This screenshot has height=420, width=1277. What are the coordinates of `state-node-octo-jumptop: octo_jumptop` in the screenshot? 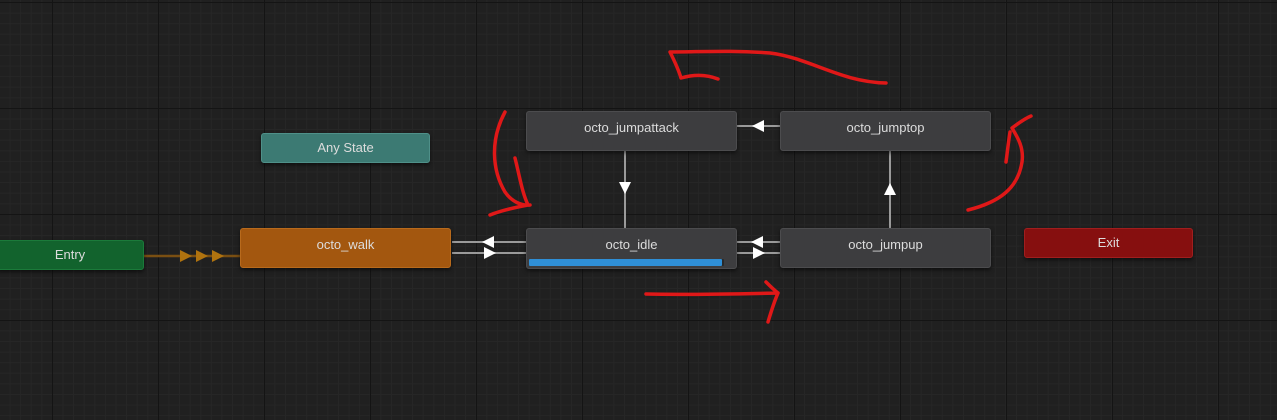 It's located at (885, 131).